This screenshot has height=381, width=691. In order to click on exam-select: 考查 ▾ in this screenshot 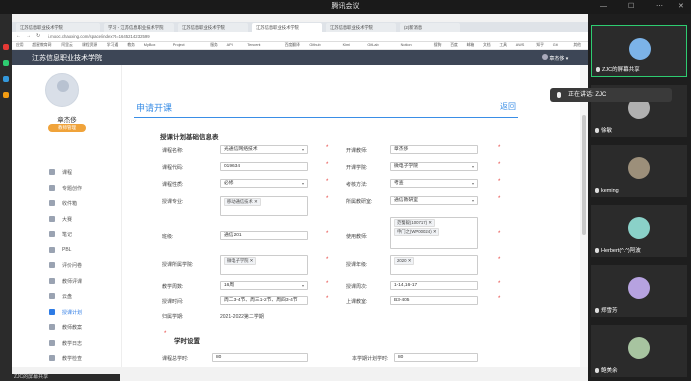, I will do `click(434, 183)`.